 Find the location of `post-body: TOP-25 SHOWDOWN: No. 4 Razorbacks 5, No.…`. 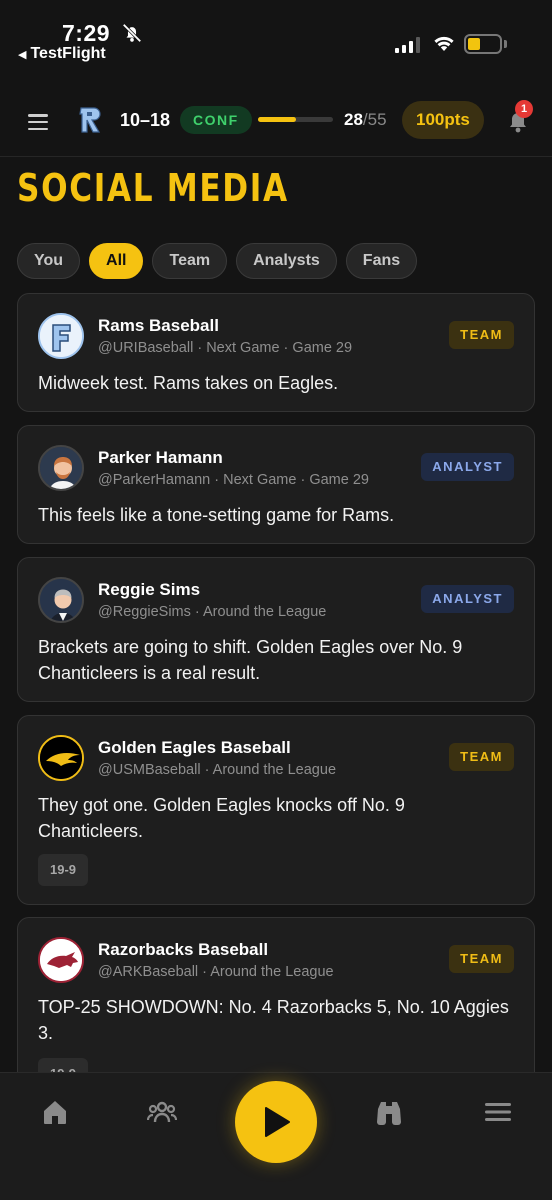

post-body: TOP-25 SHOWDOWN: No. 4 Razorbacks 5, No.… is located at coordinates (273, 1020).